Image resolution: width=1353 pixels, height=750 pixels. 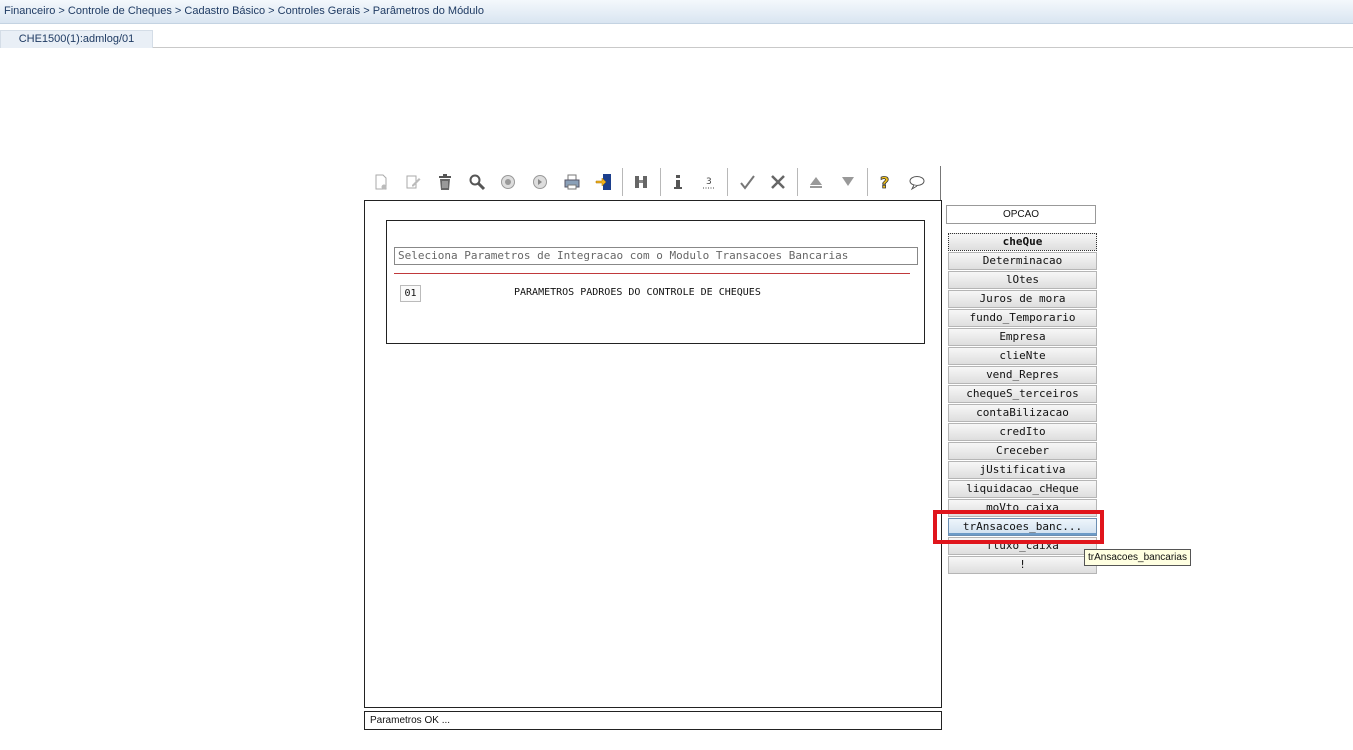 I want to click on svg-text: 3, so click(x=709, y=182).